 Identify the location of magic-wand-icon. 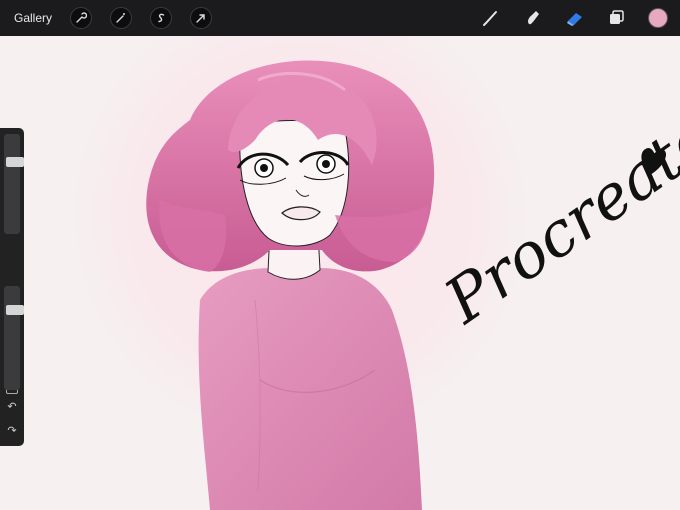
(121, 18).